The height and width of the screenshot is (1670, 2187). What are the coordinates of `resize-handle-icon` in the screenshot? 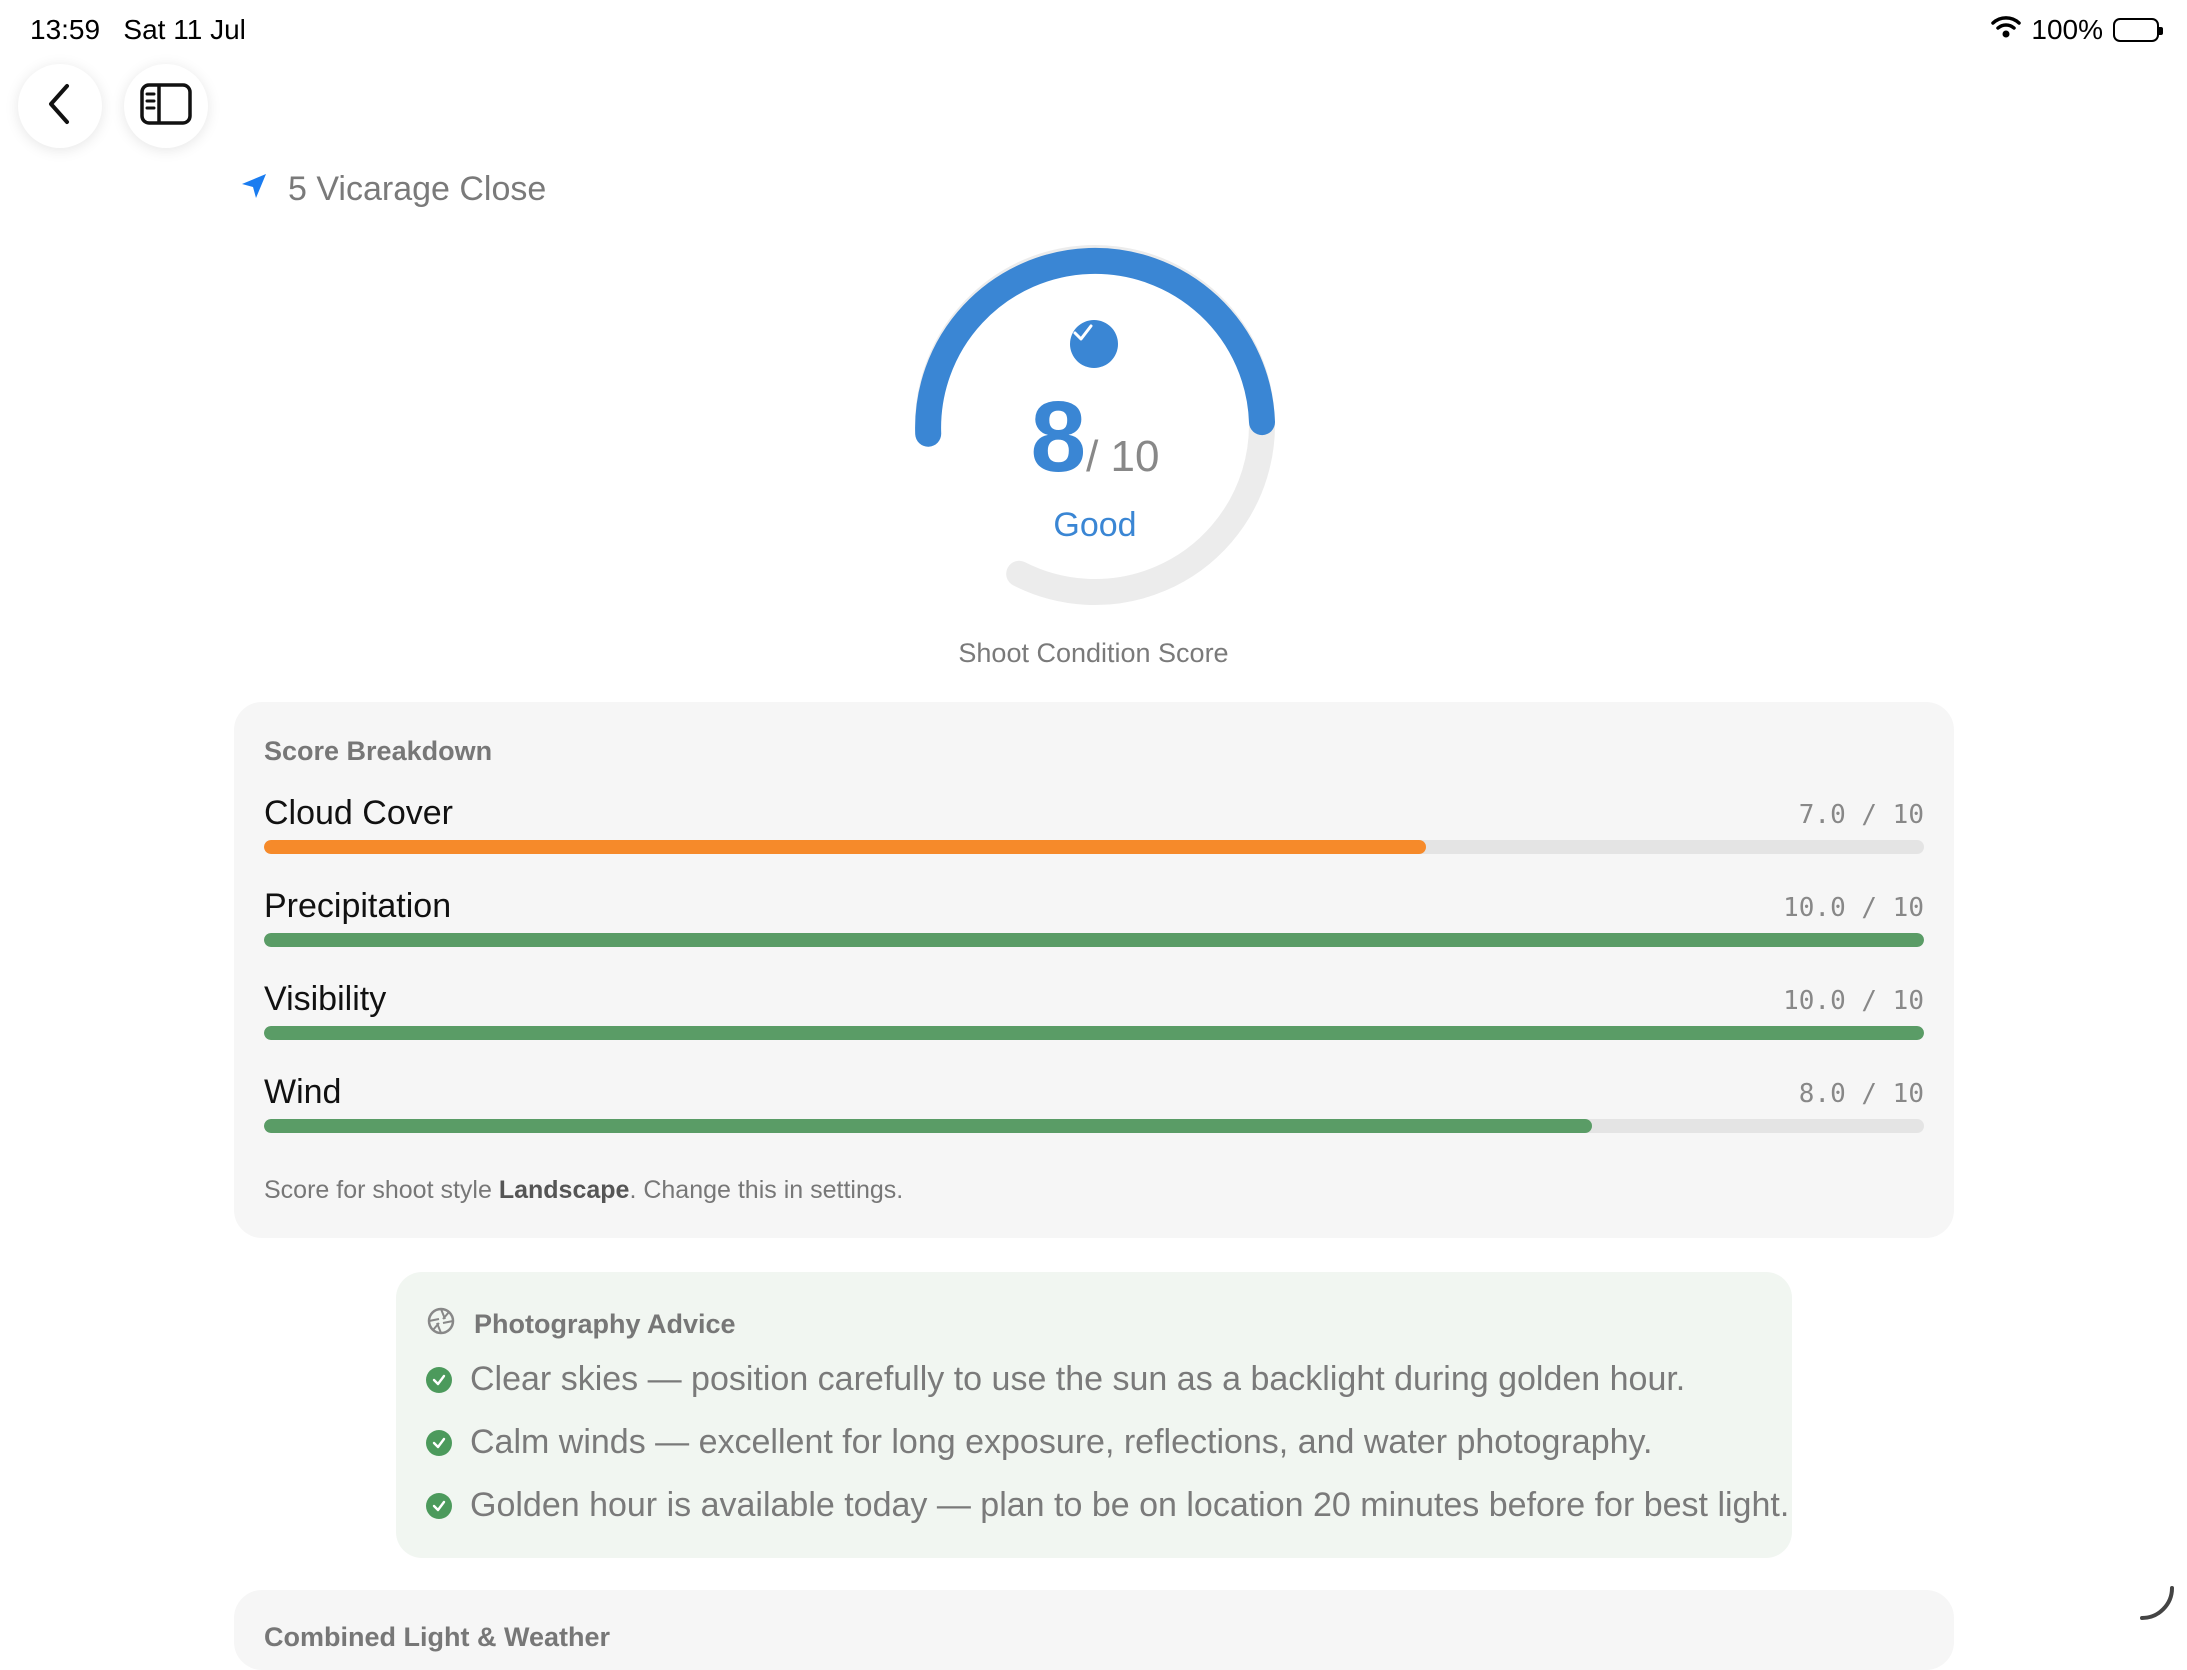 It's located at (2158, 1606).